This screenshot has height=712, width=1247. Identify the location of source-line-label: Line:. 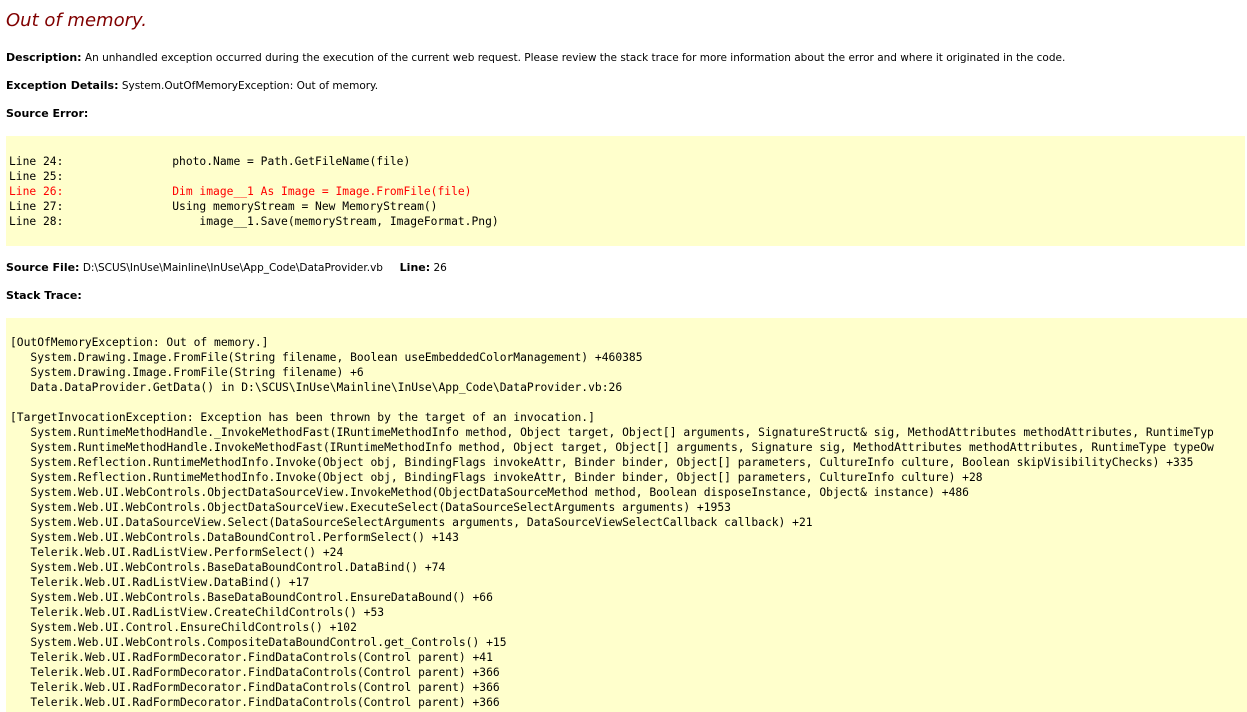
(415, 267).